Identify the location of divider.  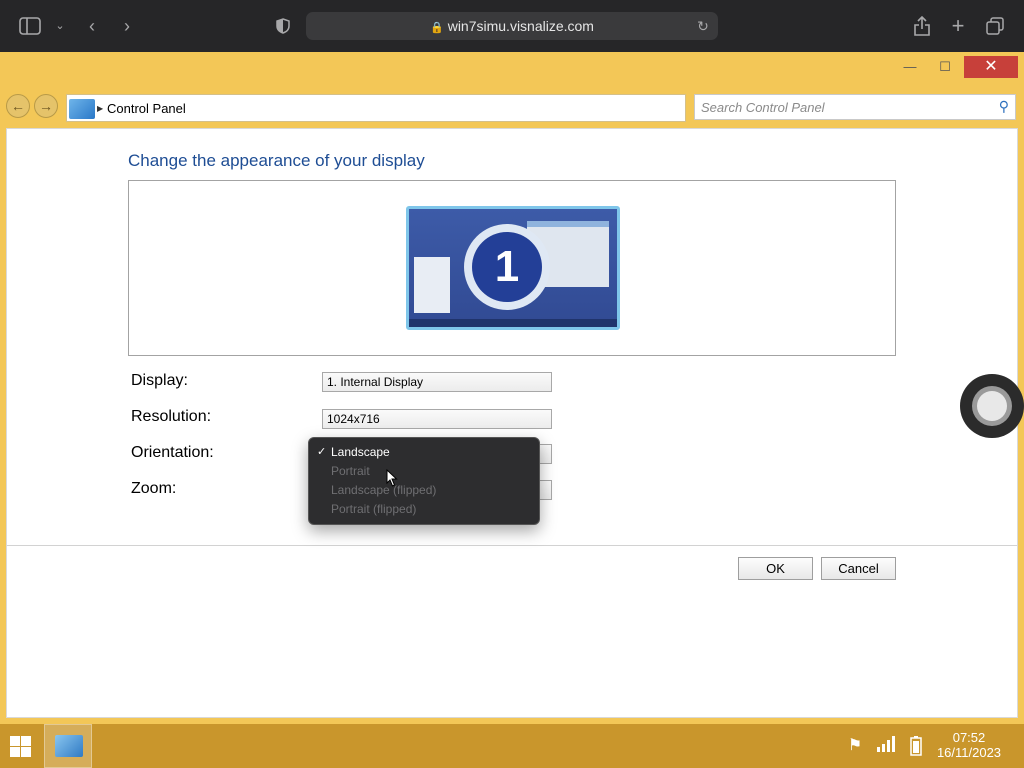
(512, 545).